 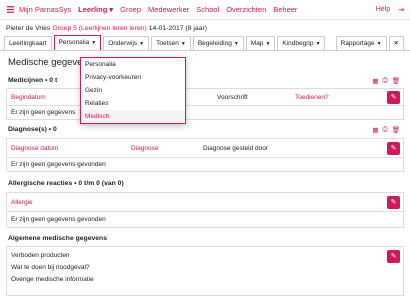 I want to click on menu-item-relaties: Relaties, so click(x=133, y=103).